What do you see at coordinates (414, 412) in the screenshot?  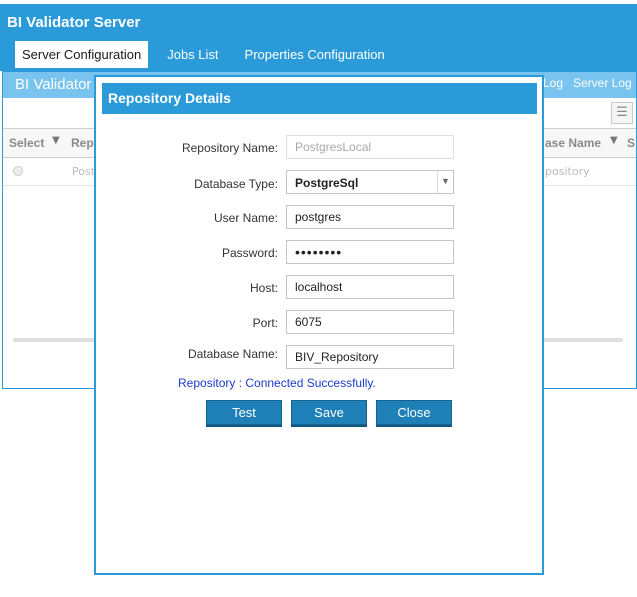 I see `close-button: Close` at bounding box center [414, 412].